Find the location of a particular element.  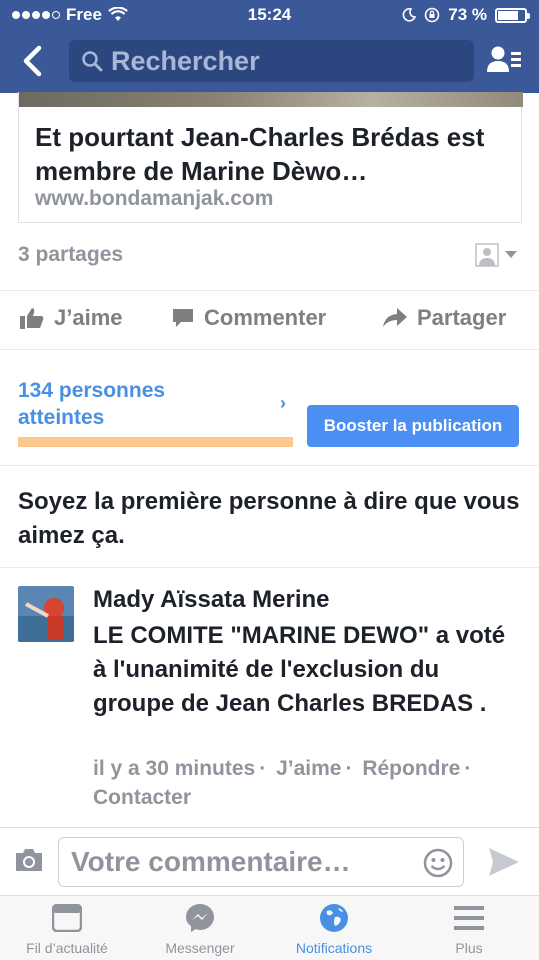

link-preview-image is located at coordinates (271, 99).